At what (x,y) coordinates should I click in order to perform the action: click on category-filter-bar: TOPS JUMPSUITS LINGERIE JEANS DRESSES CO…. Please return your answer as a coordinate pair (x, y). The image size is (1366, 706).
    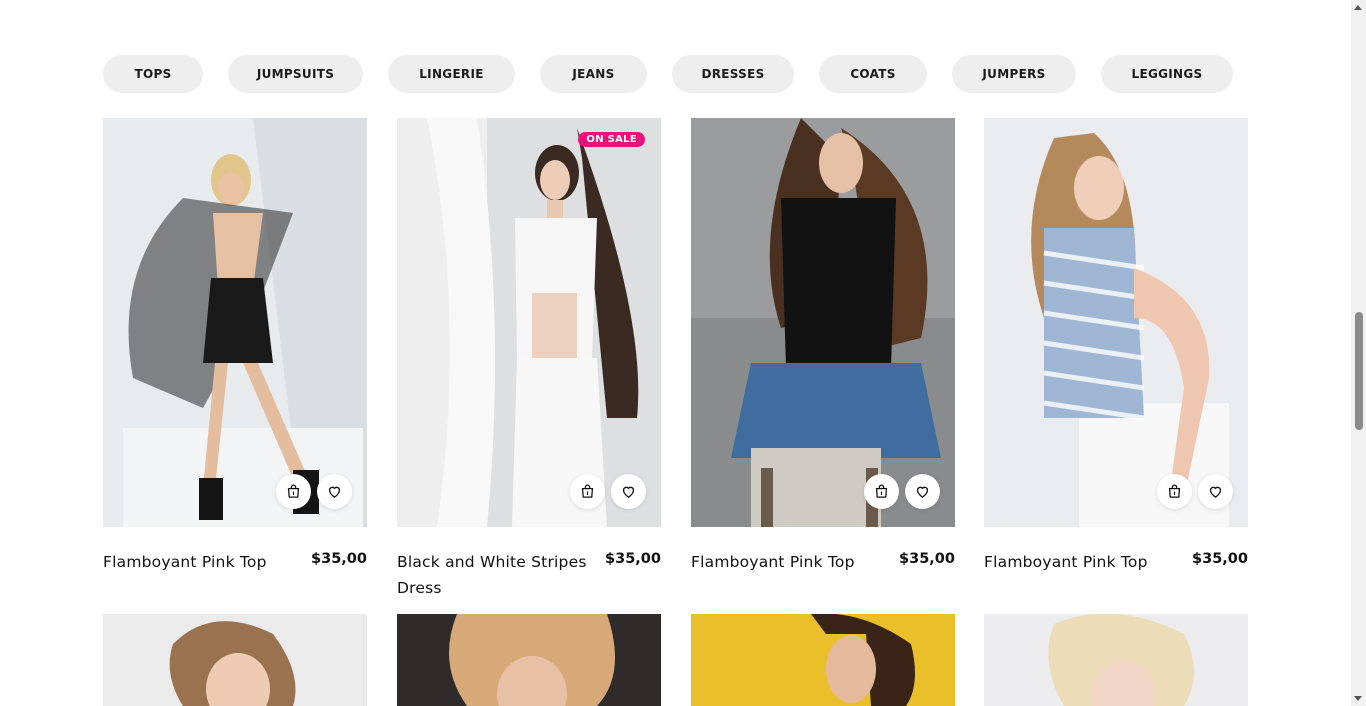
    Looking at the image, I should click on (668, 74).